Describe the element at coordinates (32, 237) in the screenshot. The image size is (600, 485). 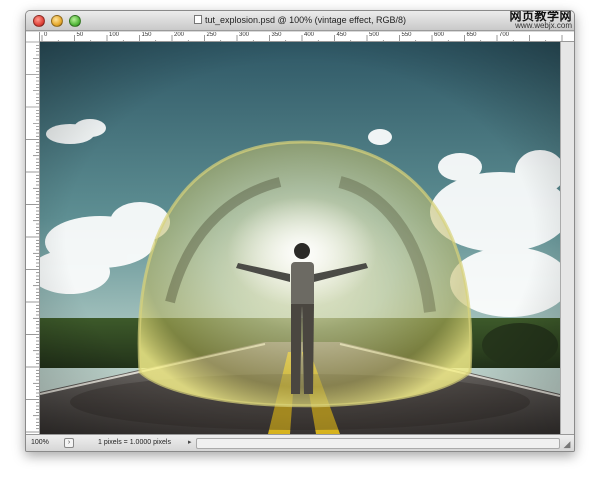
I see `vertical-ruler-ticks` at that location.